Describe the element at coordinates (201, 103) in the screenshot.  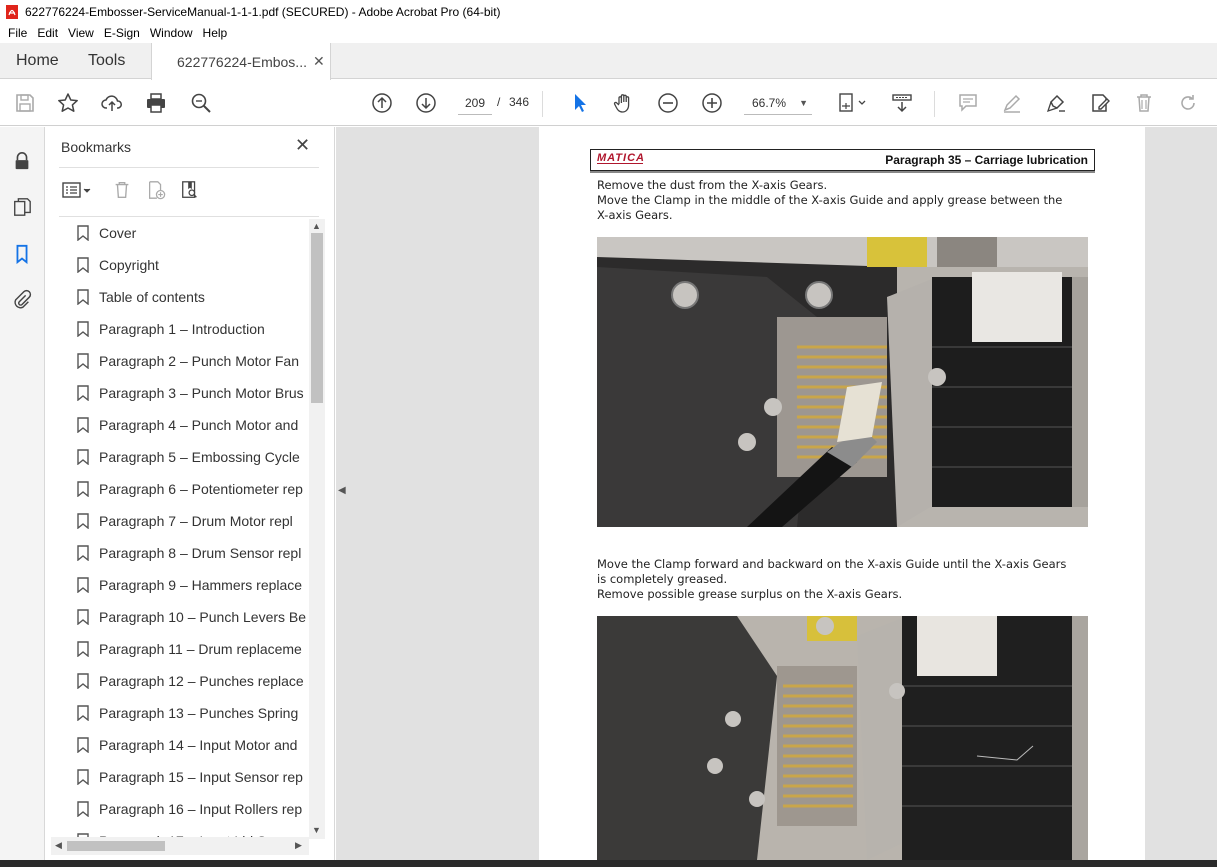
I see `zoom-search-icon` at that location.